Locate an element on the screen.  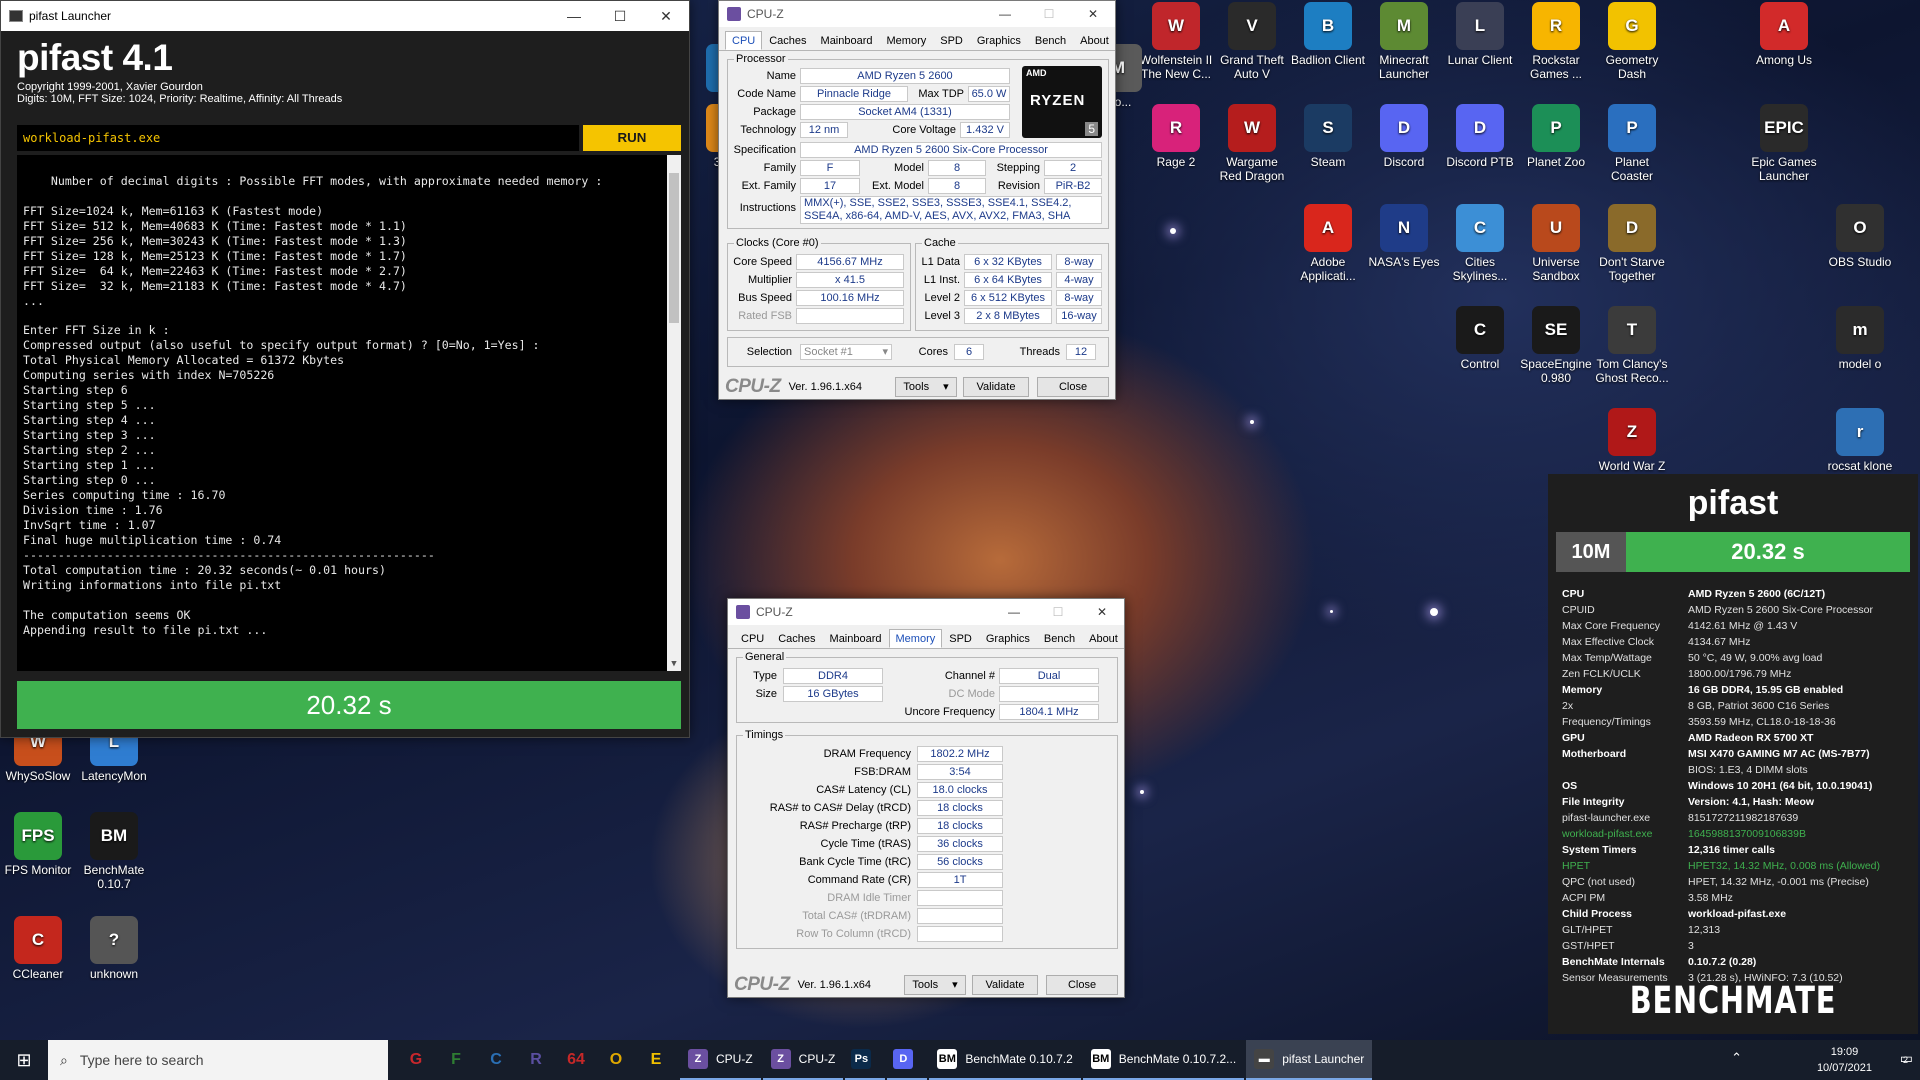
desktop-icon: r rocsat klone is located at coordinates (1860, 440).